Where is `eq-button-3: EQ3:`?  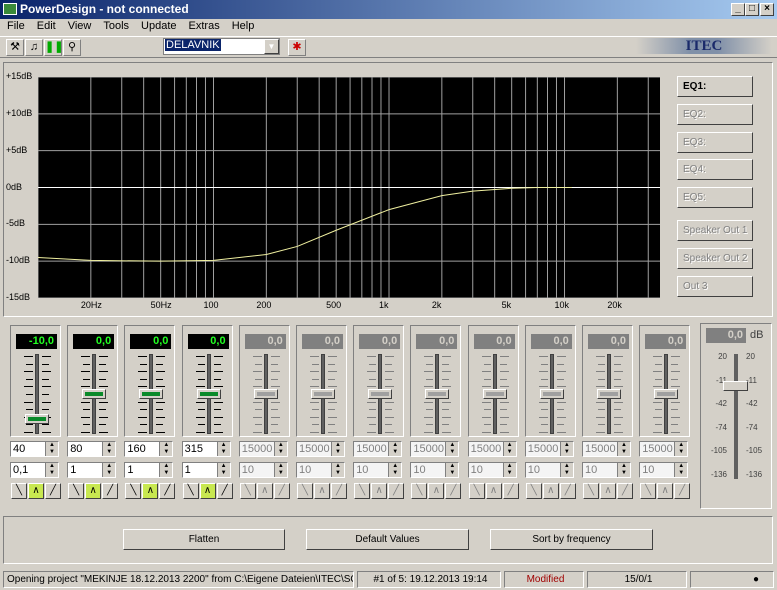 eq-button-3: EQ3: is located at coordinates (715, 142).